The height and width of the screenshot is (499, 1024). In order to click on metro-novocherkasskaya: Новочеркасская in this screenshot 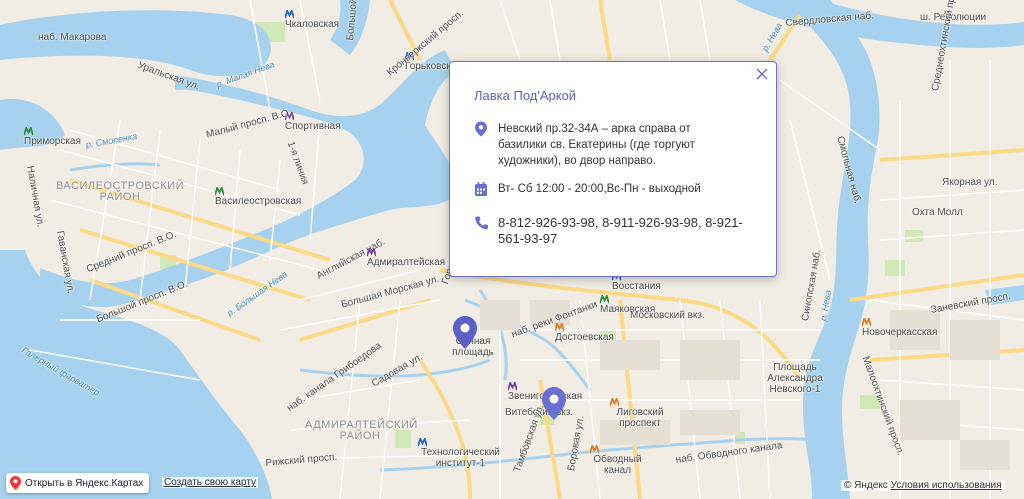, I will do `click(899, 328)`.